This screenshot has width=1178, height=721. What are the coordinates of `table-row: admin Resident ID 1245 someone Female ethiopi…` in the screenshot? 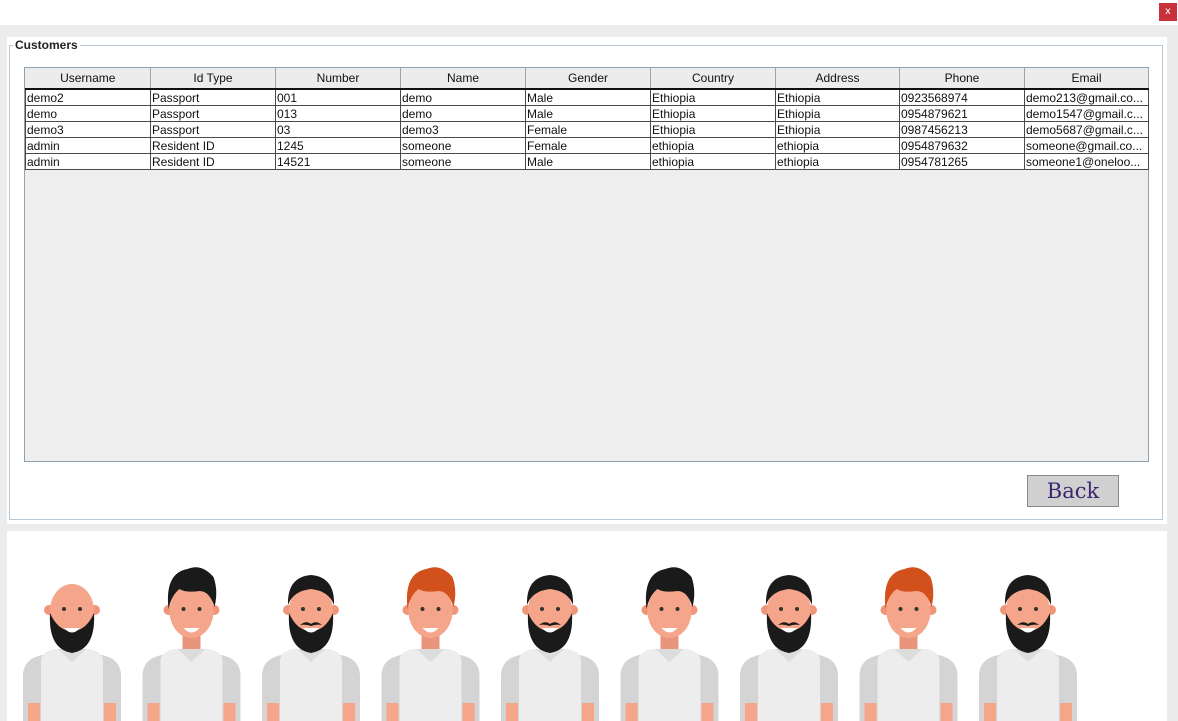 It's located at (587, 145).